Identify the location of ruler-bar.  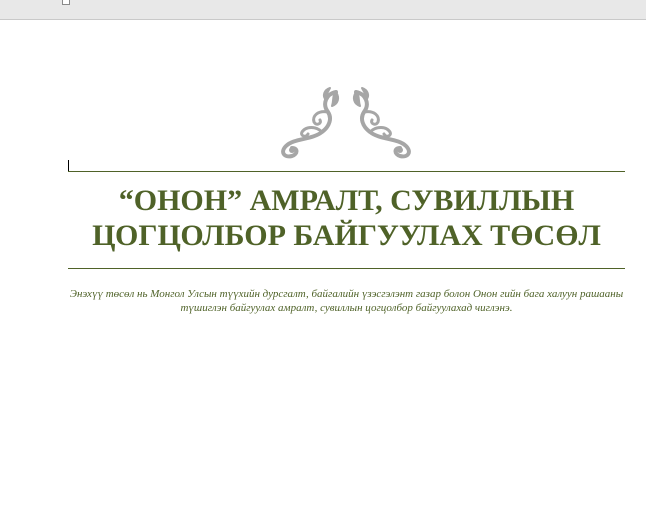
(323, 10).